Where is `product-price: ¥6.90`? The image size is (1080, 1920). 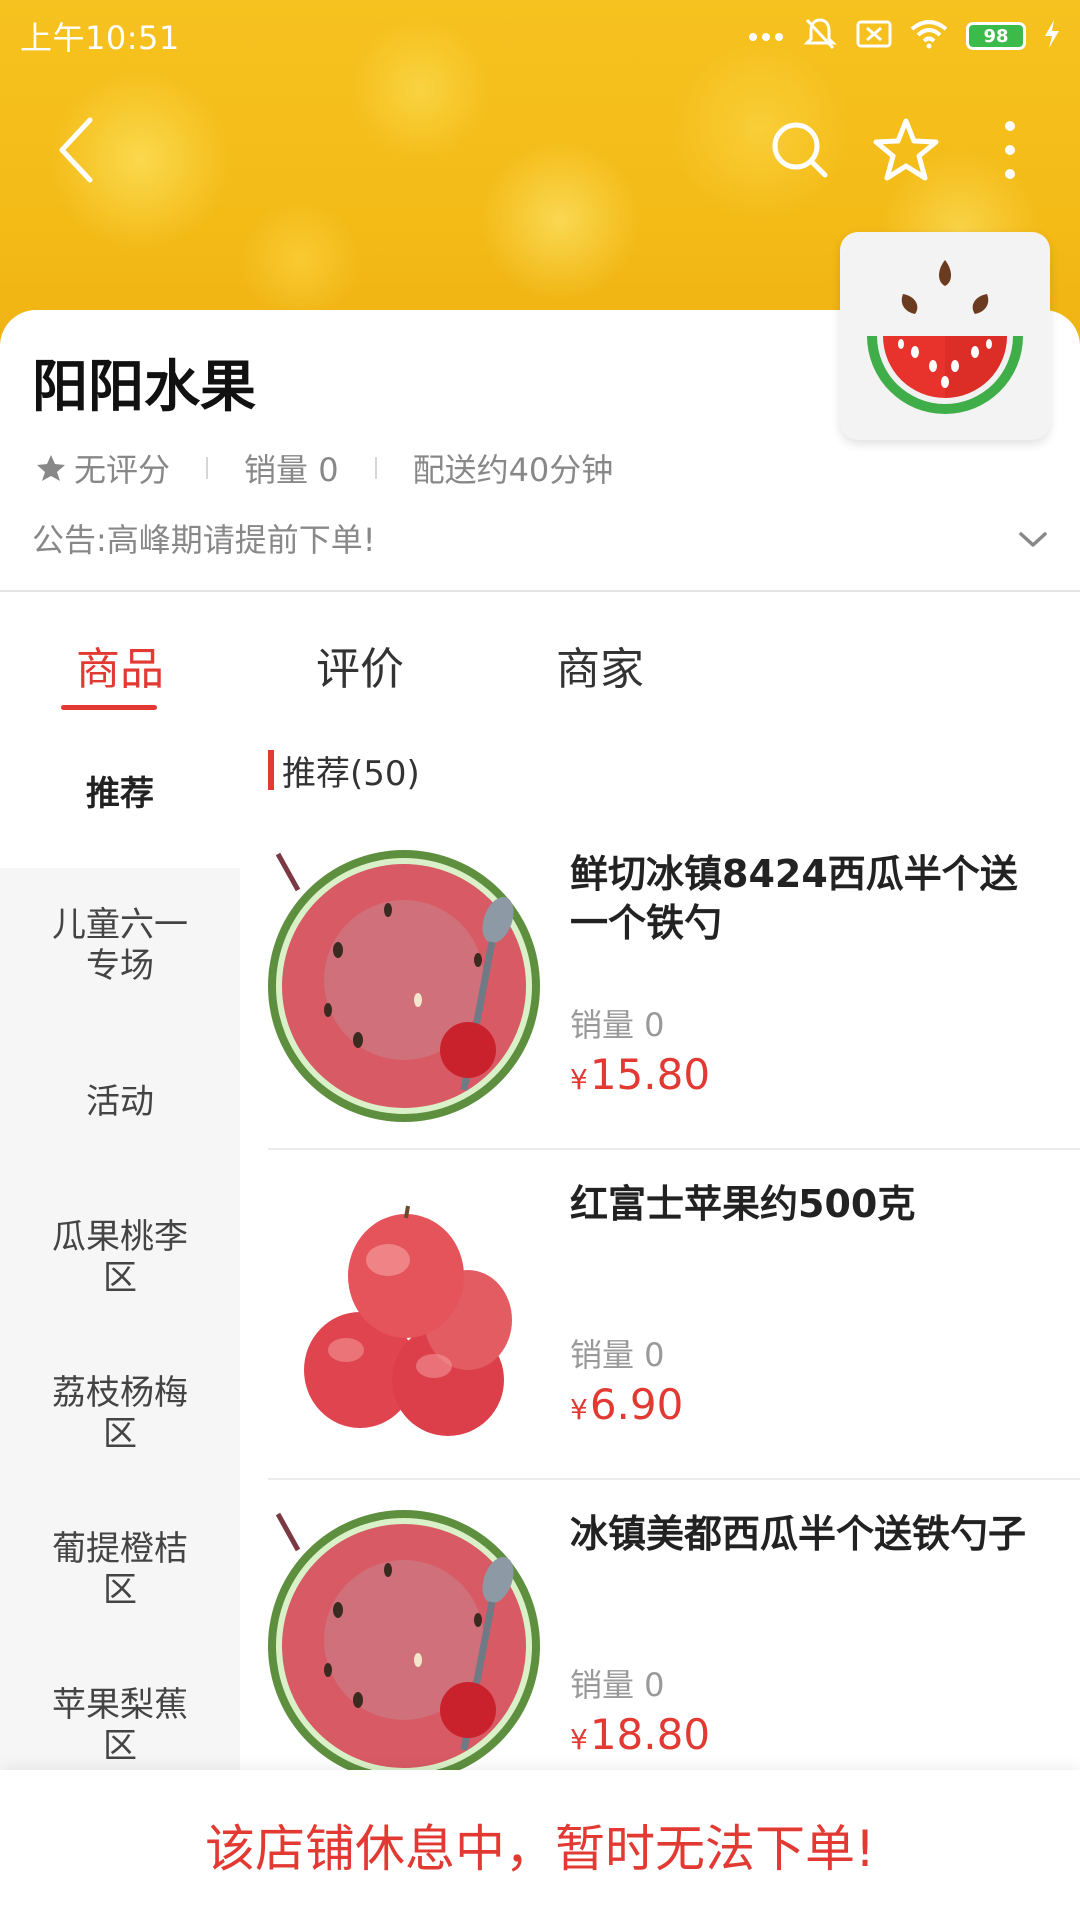
product-price: ¥6.90 is located at coordinates (626, 1404).